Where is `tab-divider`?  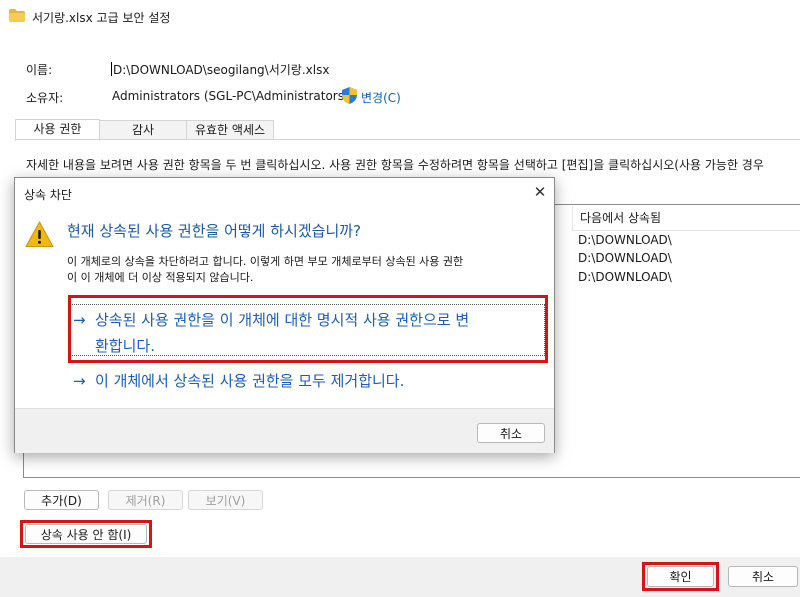 tab-divider is located at coordinates (407, 139).